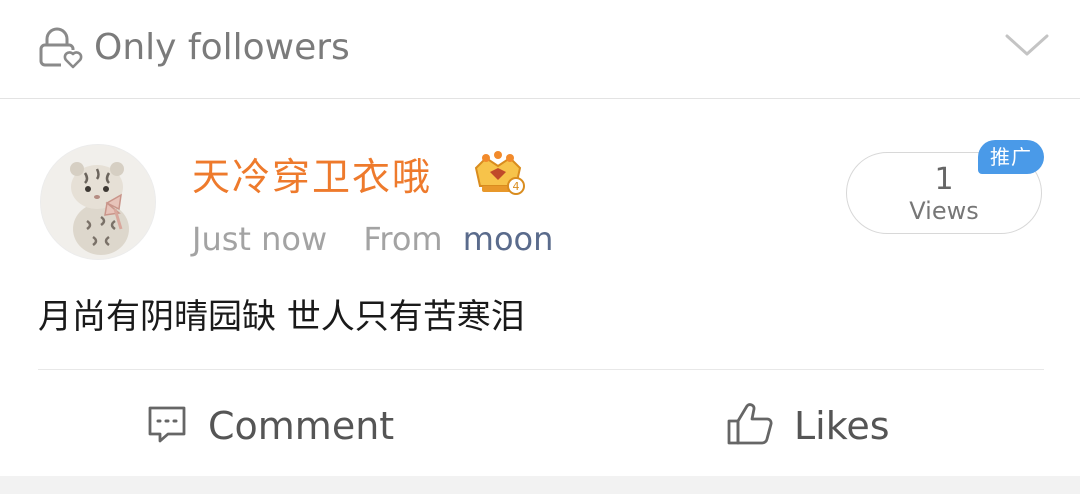  What do you see at coordinates (403, 239) in the screenshot?
I see `source-prefix: From` at bounding box center [403, 239].